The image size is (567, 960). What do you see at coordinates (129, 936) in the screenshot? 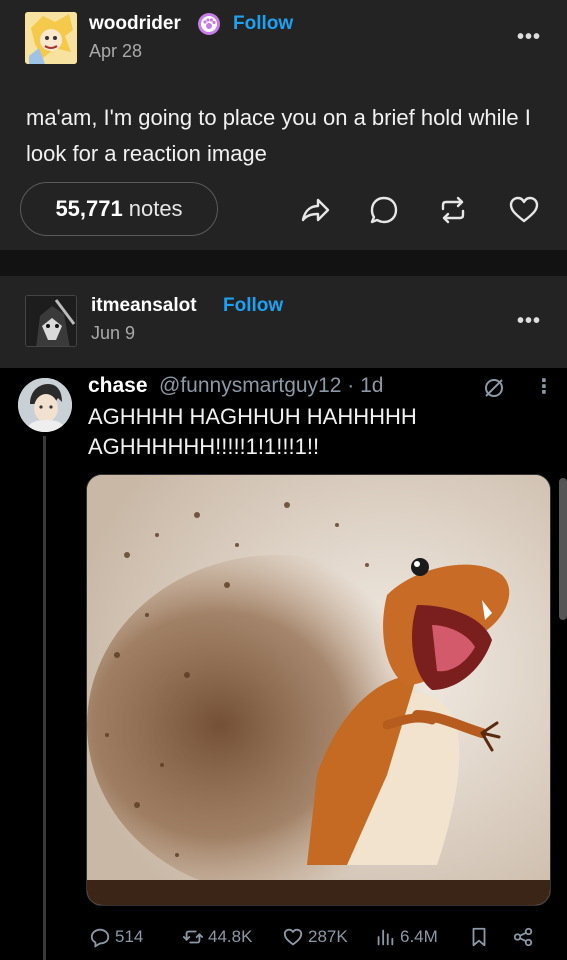
I see `reply-count: 514` at bounding box center [129, 936].